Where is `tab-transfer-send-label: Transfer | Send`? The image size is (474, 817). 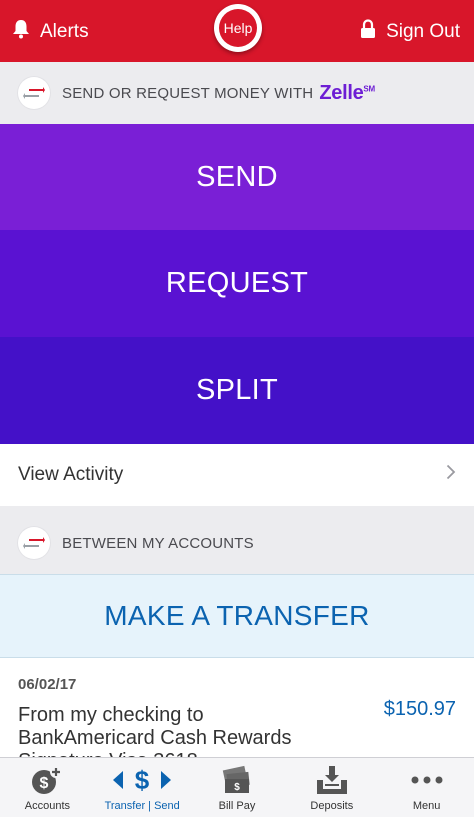
tab-transfer-send-label: Transfer | Send is located at coordinates (142, 806).